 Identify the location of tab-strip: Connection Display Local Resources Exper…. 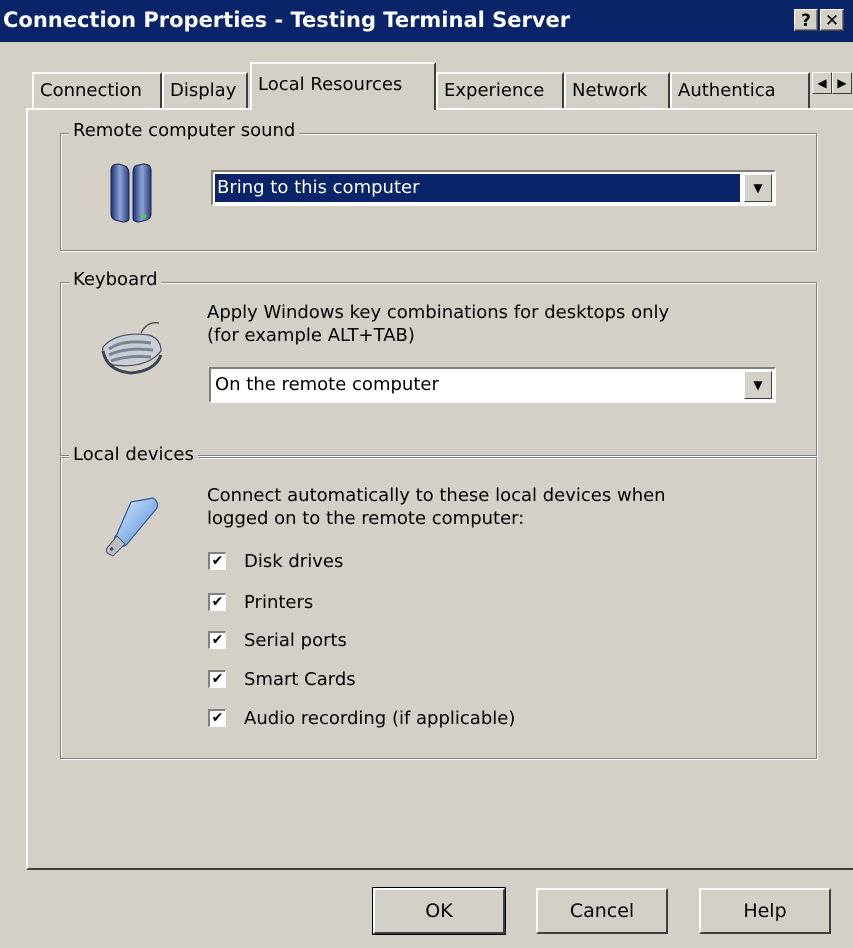
(426, 86).